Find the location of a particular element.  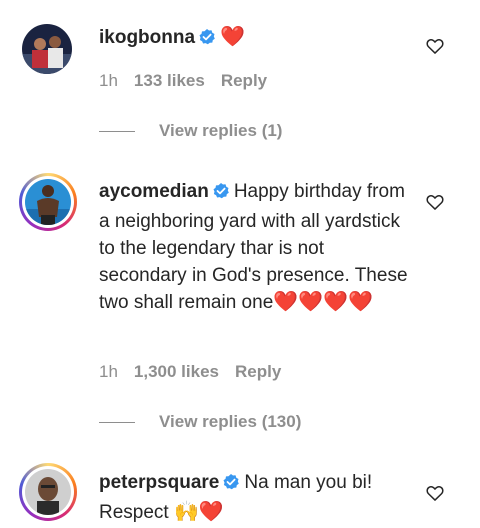

username: ikogbonna is located at coordinates (147, 37).